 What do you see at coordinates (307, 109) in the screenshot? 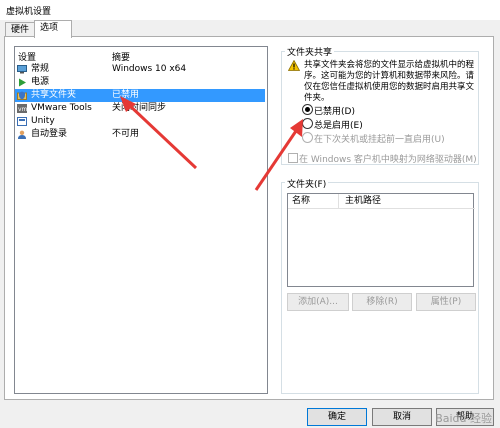
I see `radio-disabled` at bounding box center [307, 109].